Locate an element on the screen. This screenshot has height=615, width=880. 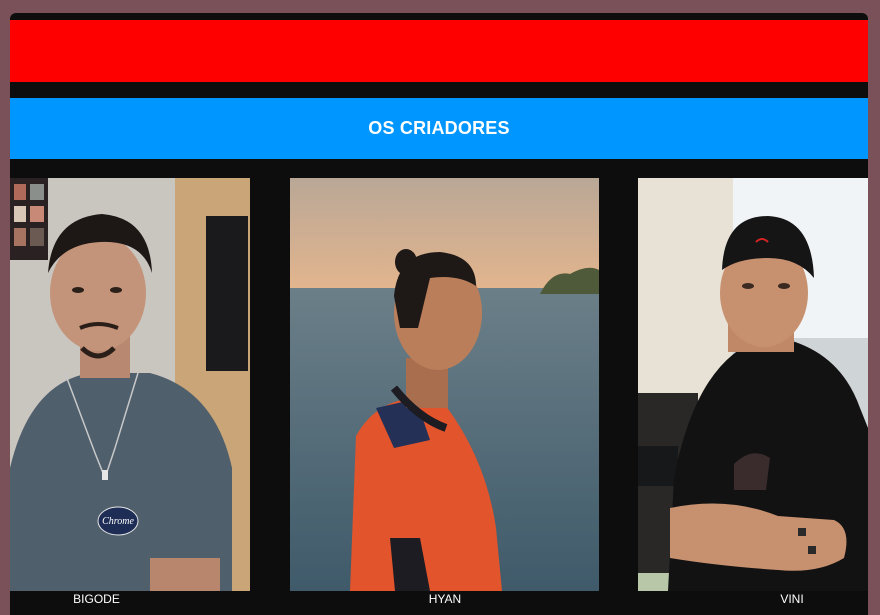
section-title: OS CRIADORES is located at coordinates (439, 128).